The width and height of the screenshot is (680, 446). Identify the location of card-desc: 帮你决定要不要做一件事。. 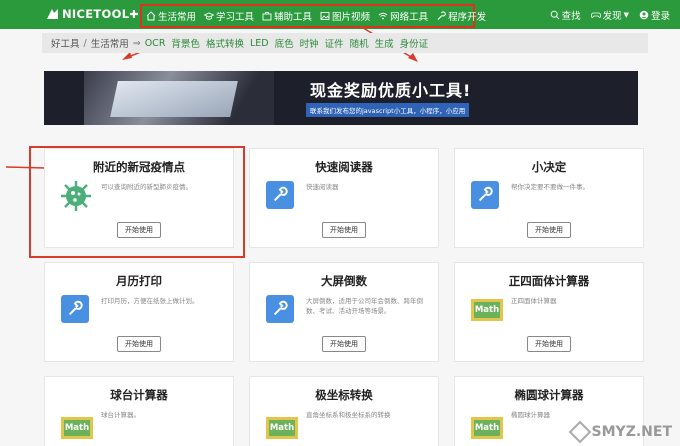
(550, 187).